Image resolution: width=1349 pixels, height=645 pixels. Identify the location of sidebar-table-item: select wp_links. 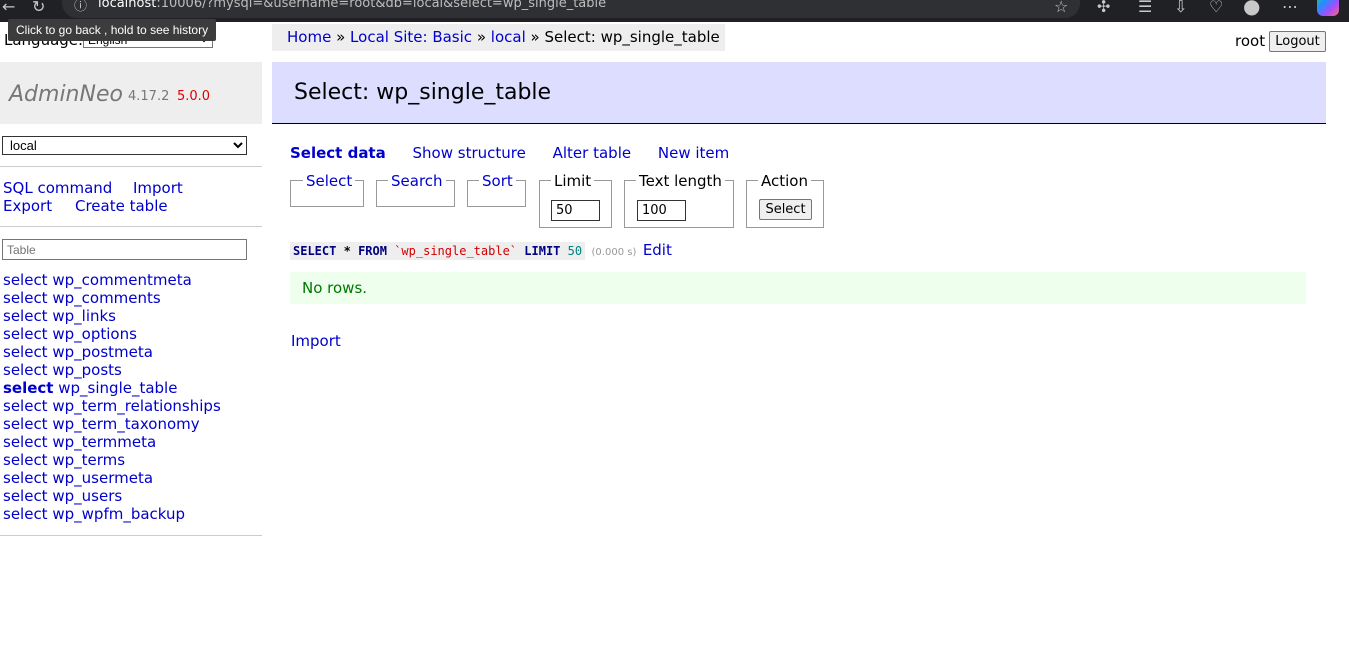
(112, 316).